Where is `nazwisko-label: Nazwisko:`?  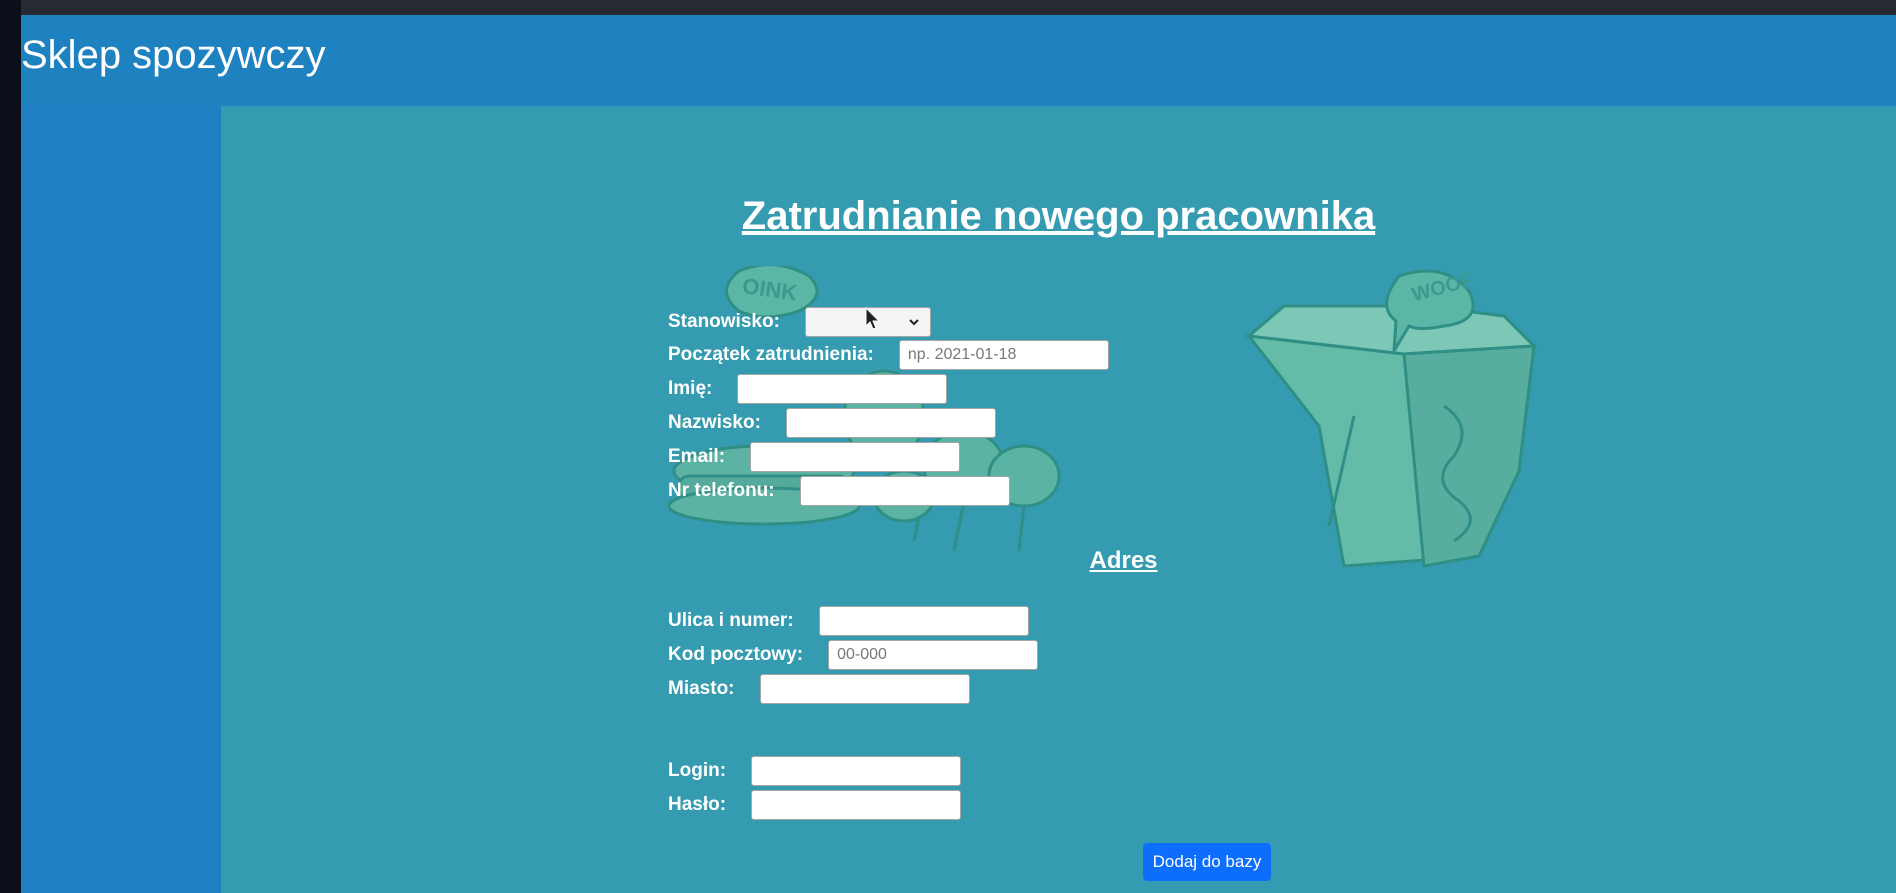
nazwisko-label: Nazwisko: is located at coordinates (714, 422).